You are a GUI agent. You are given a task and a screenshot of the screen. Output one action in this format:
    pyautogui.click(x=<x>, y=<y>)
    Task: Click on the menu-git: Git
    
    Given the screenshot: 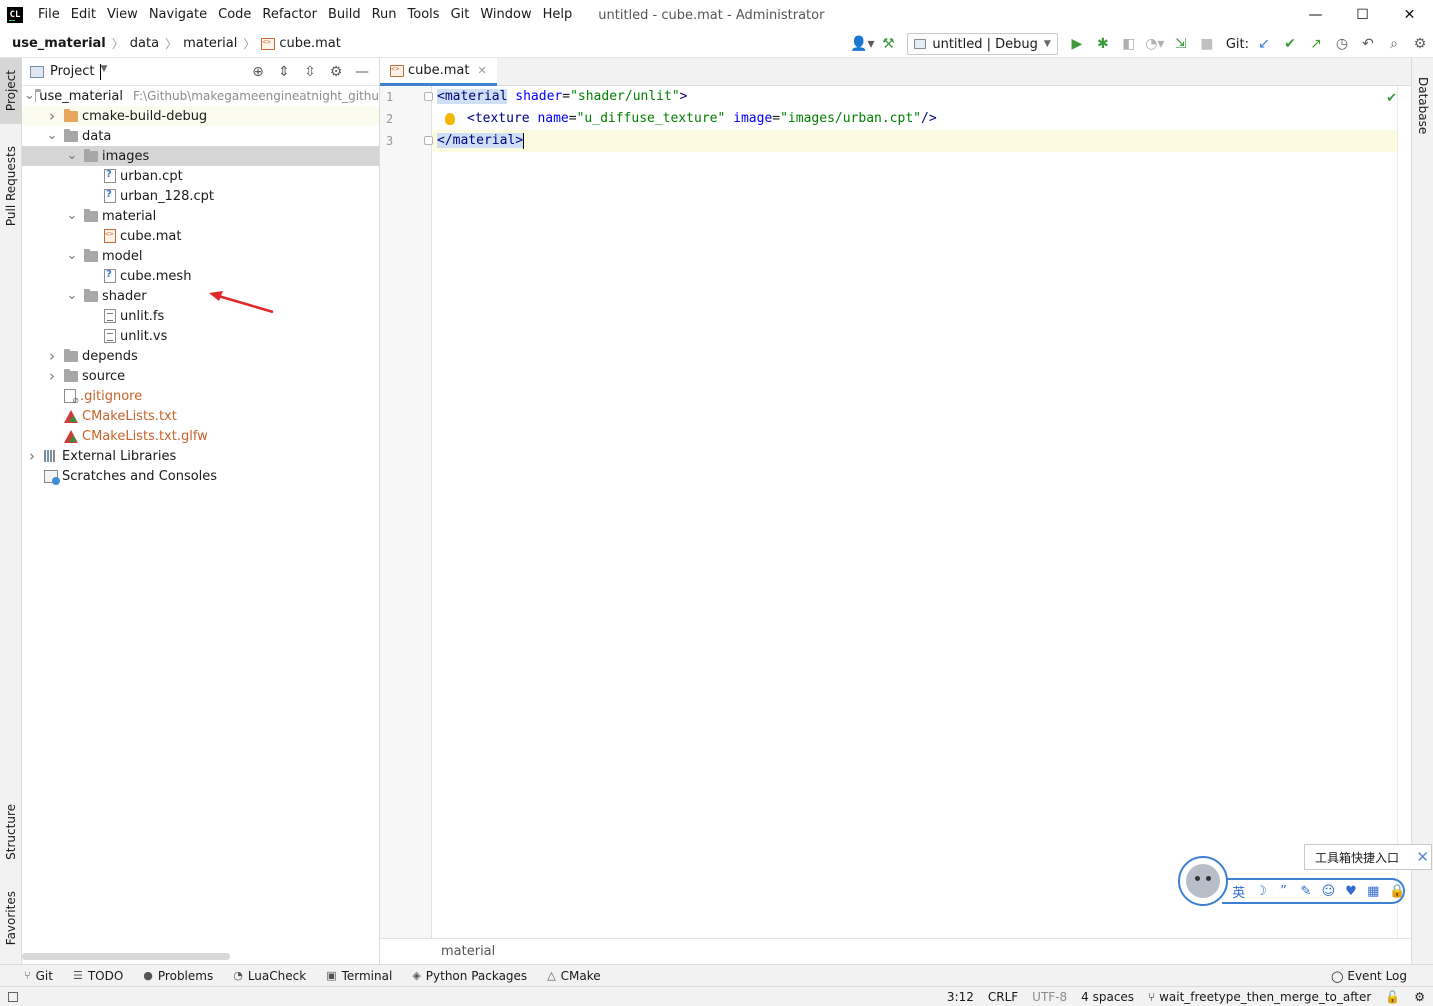 What is the action you would take?
    pyautogui.click(x=461, y=15)
    